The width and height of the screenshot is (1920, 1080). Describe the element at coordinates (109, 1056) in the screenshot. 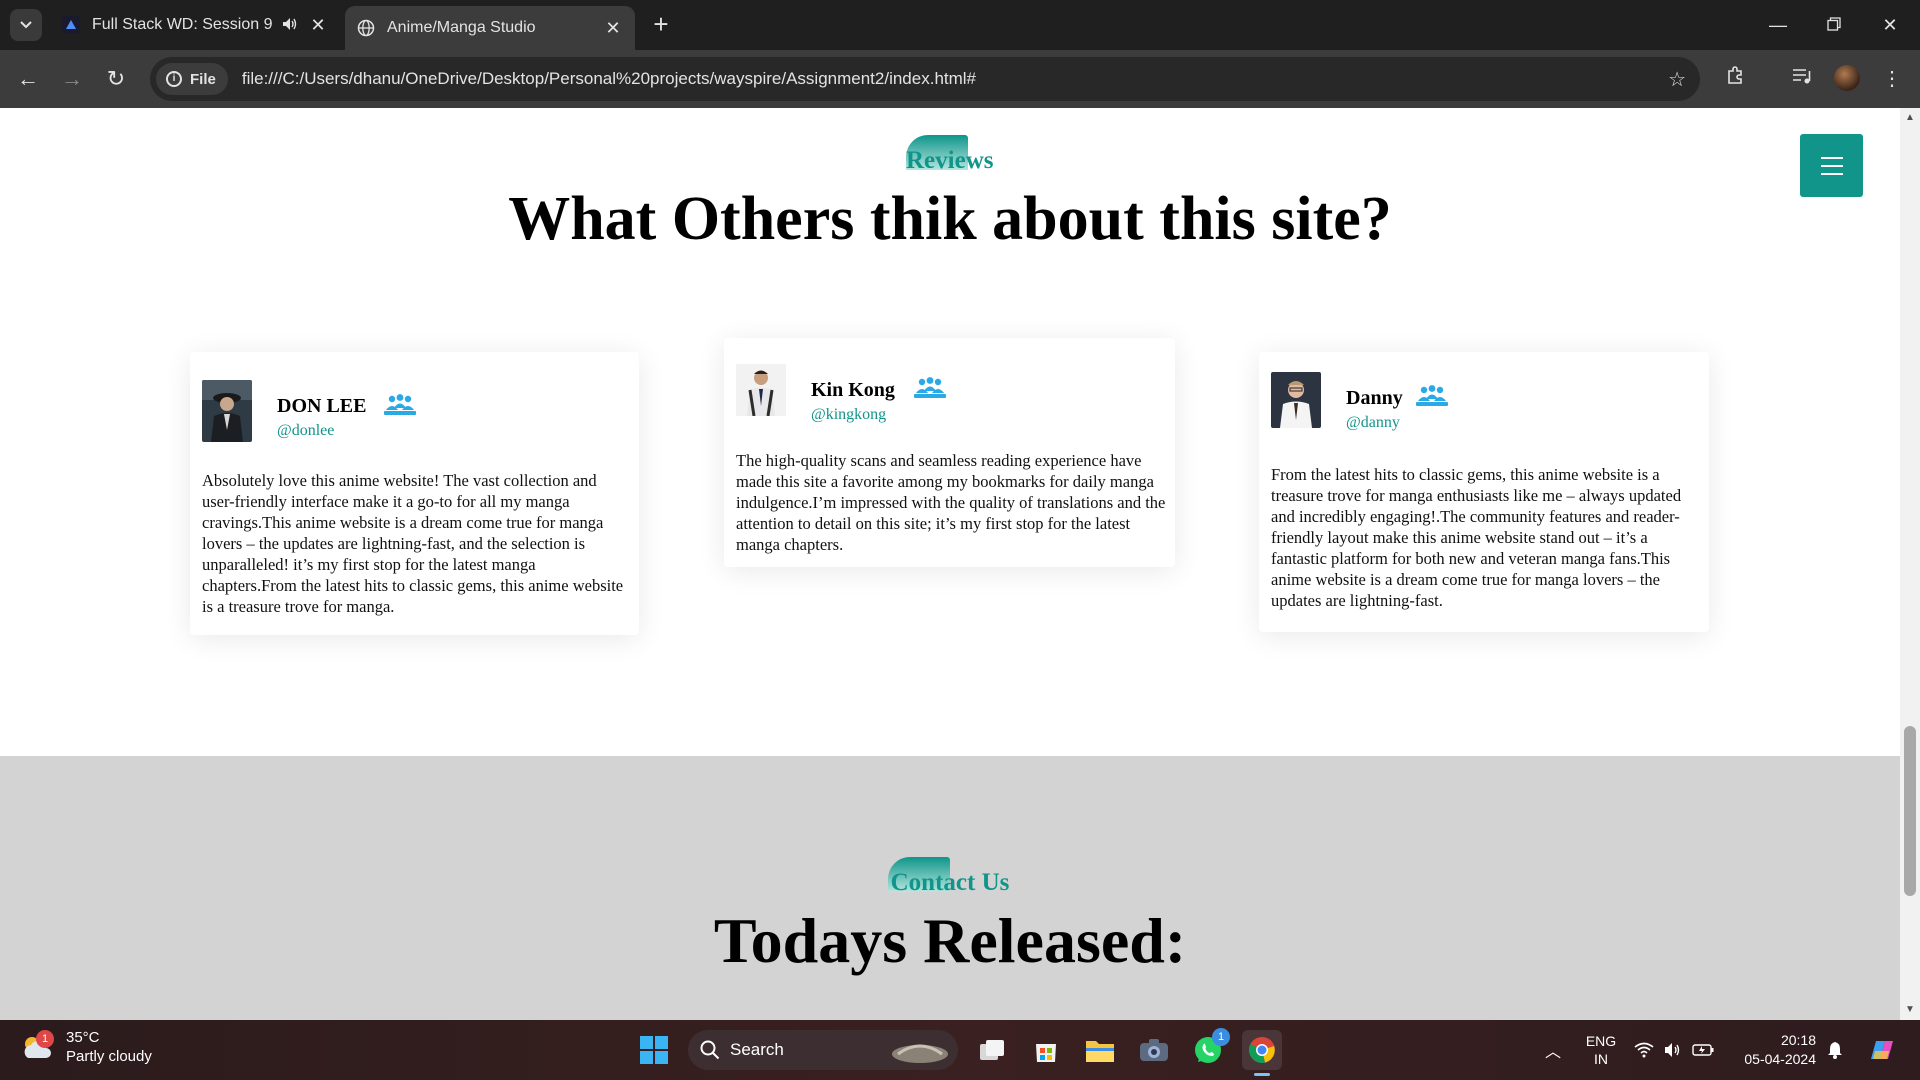

I see `weather-condition: Partly cloudy` at that location.